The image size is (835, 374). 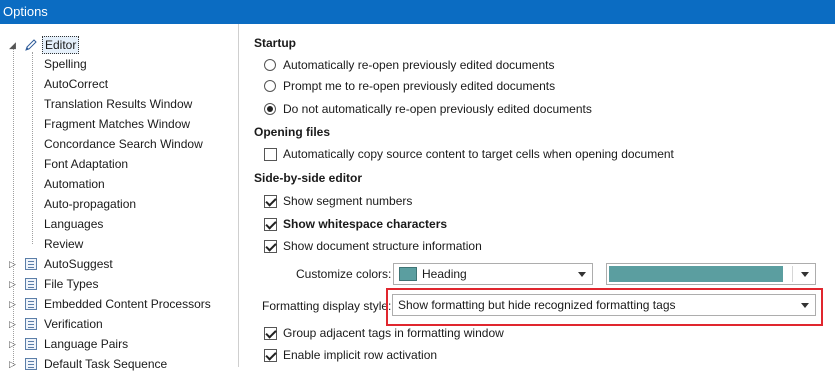 I want to click on tree-item-translation-results-window: Translation Results Window, so click(x=118, y=104).